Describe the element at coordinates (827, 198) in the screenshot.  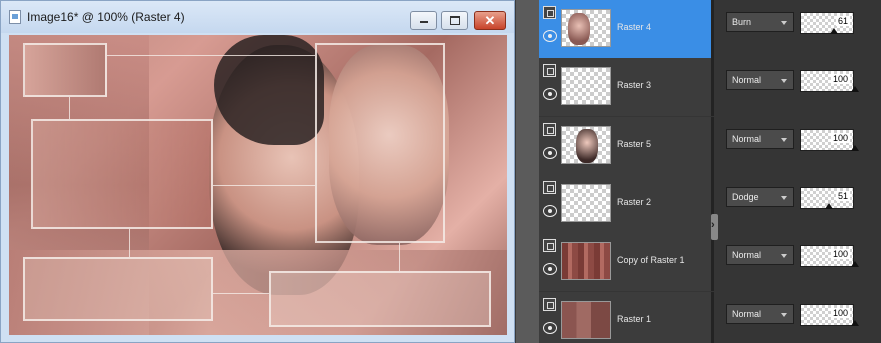
I see `opacity-slider: 51` at that location.